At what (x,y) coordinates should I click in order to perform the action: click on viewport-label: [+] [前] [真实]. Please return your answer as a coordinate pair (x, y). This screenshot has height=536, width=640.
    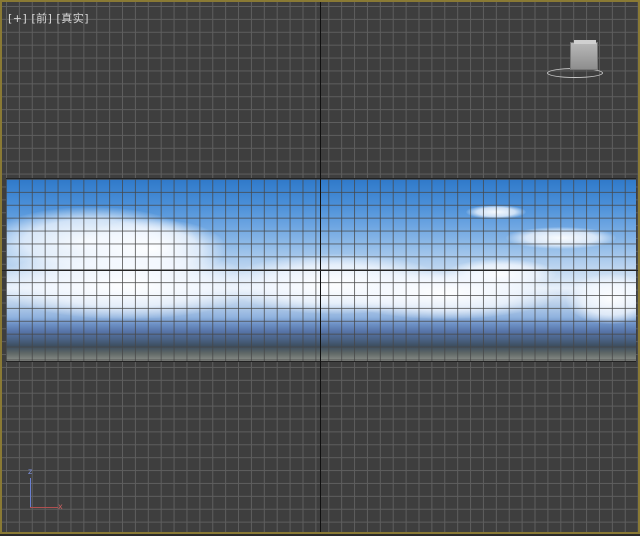
    Looking at the image, I should click on (48, 18).